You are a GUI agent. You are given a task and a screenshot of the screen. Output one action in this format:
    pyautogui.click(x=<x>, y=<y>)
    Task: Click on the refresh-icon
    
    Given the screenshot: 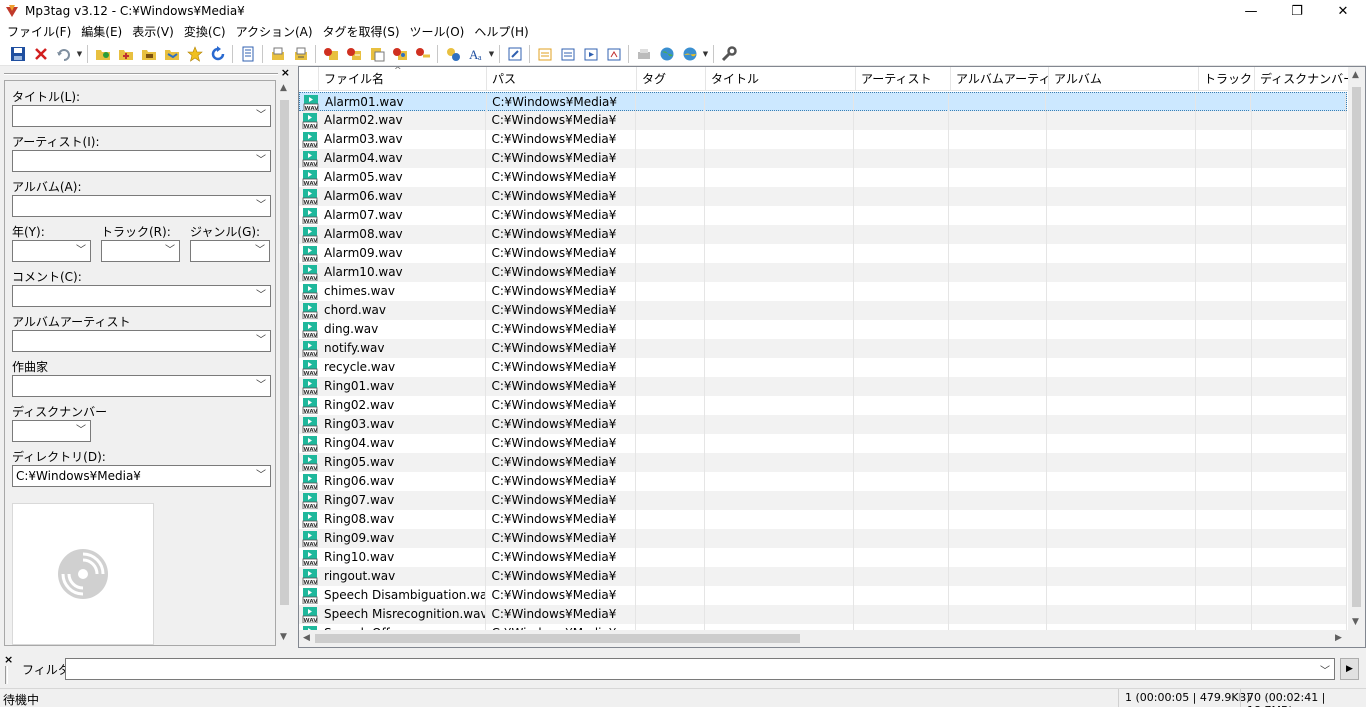 What is the action you would take?
    pyautogui.click(x=217, y=54)
    